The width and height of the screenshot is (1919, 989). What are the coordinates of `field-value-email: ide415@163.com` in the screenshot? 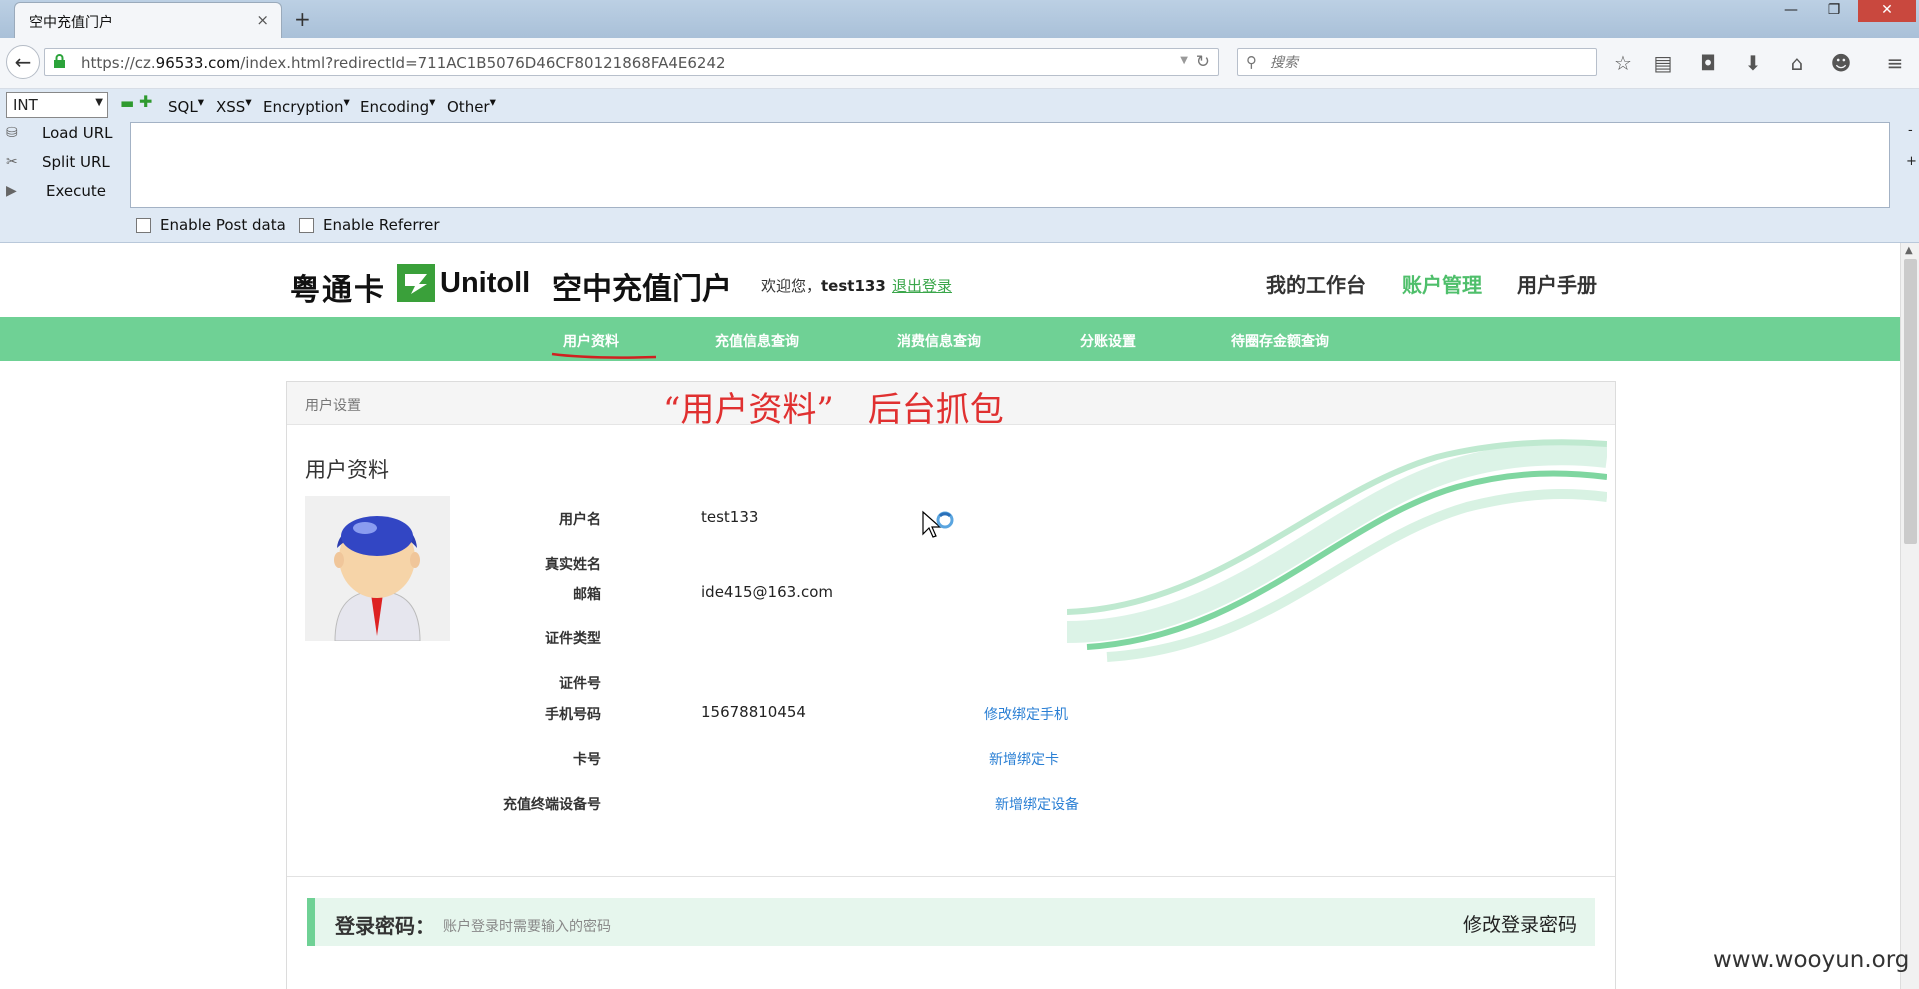 It's located at (767, 592).